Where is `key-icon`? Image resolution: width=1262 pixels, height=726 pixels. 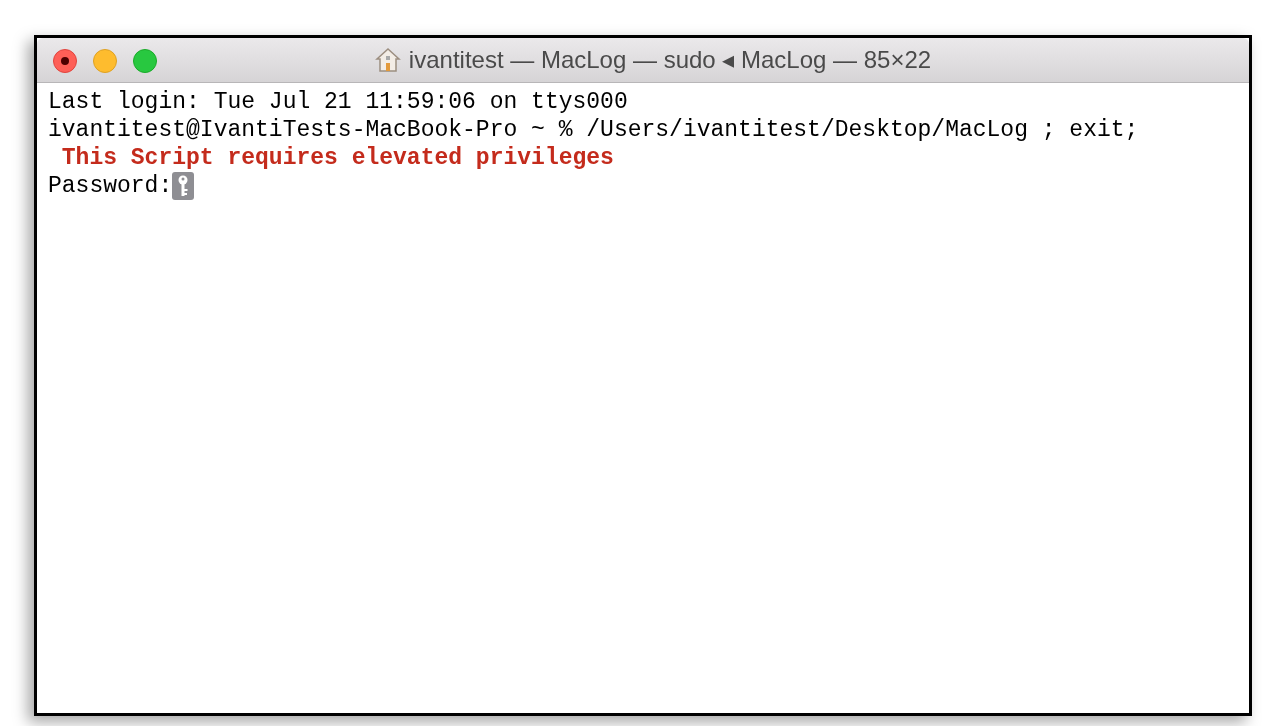 key-icon is located at coordinates (183, 186).